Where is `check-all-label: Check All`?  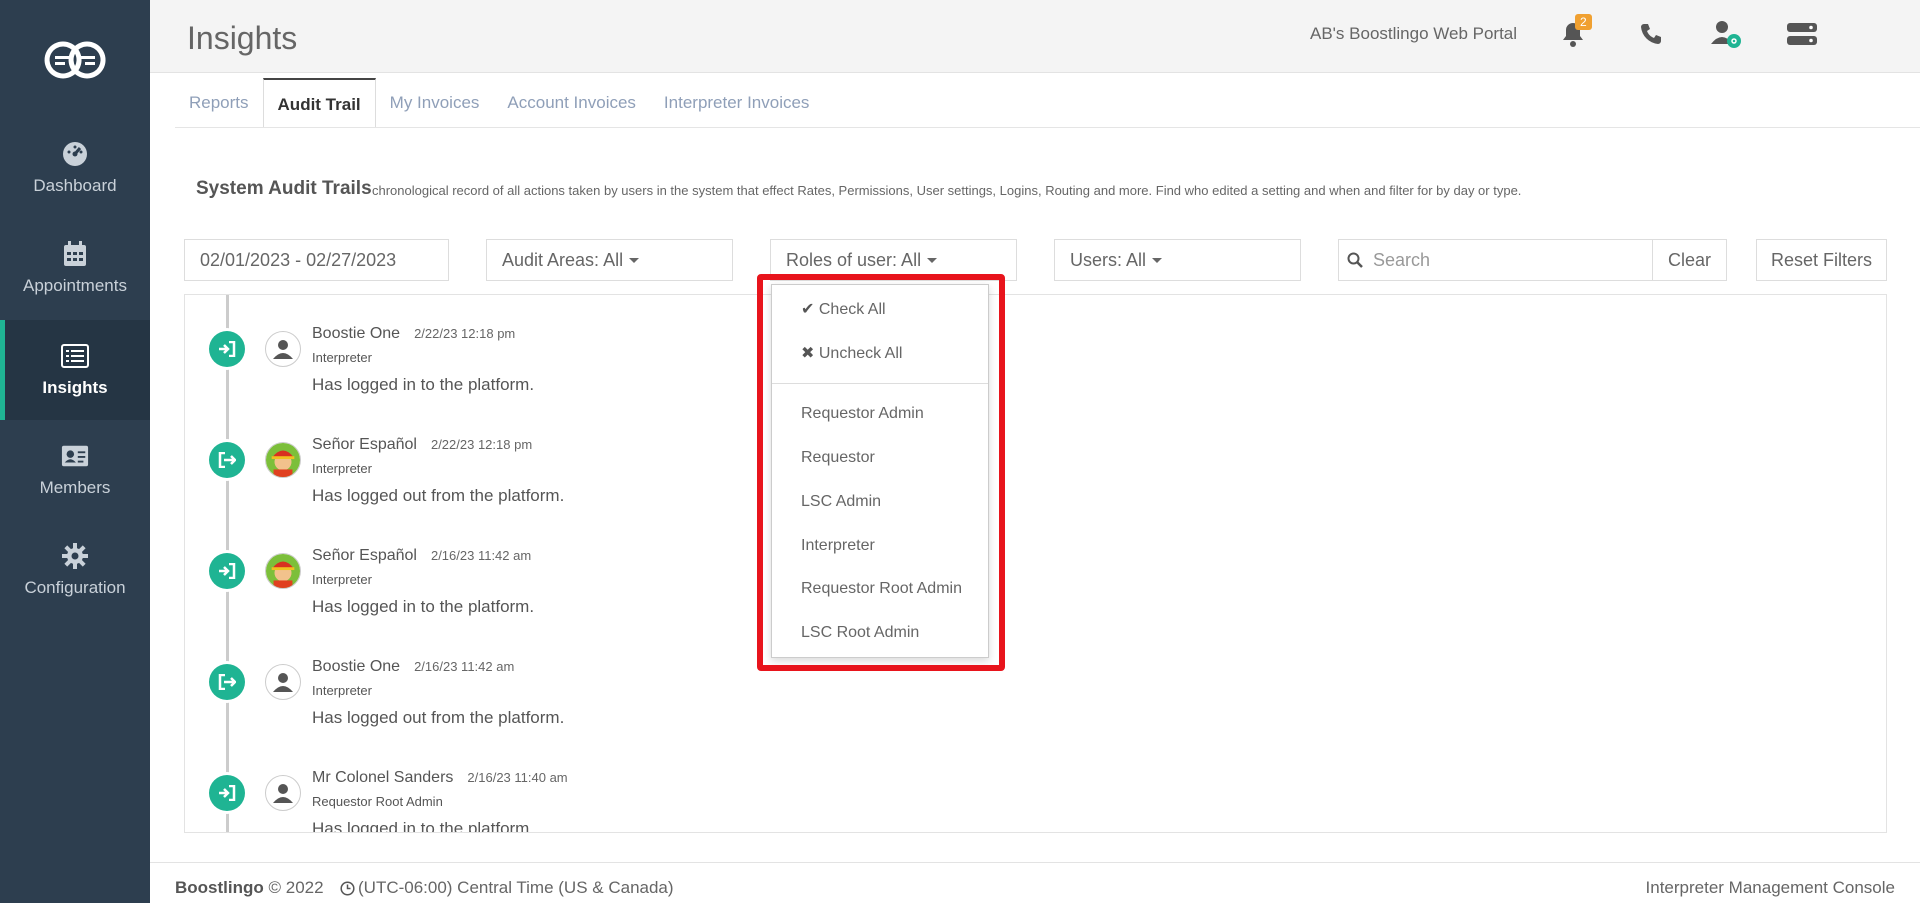
check-all-label: Check All is located at coordinates (852, 309).